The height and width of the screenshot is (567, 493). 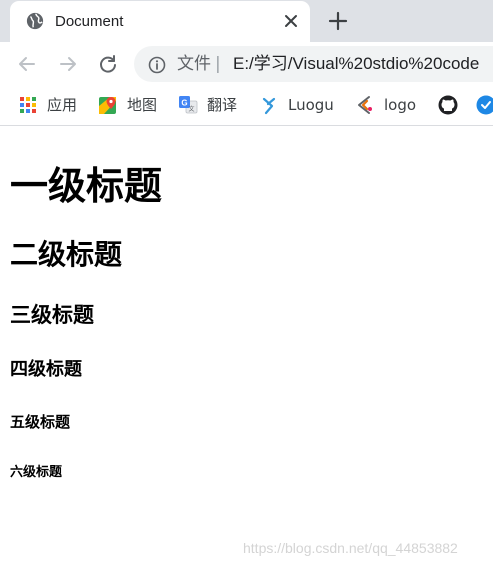 What do you see at coordinates (86, 186) in the screenshot?
I see `heading-level-1: 一级标题` at bounding box center [86, 186].